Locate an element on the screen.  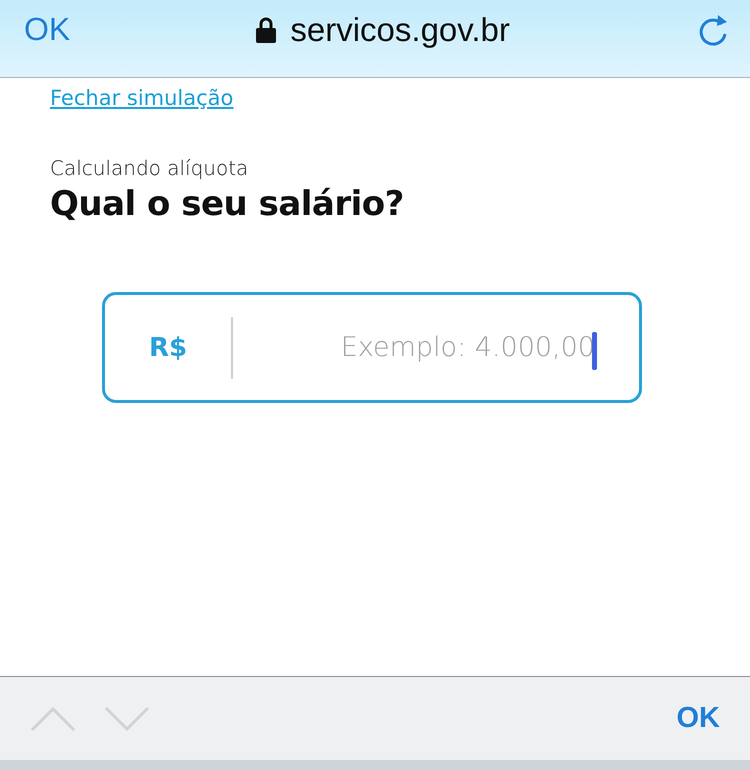
subtitle-text: Calculando alíquota is located at coordinates (150, 168).